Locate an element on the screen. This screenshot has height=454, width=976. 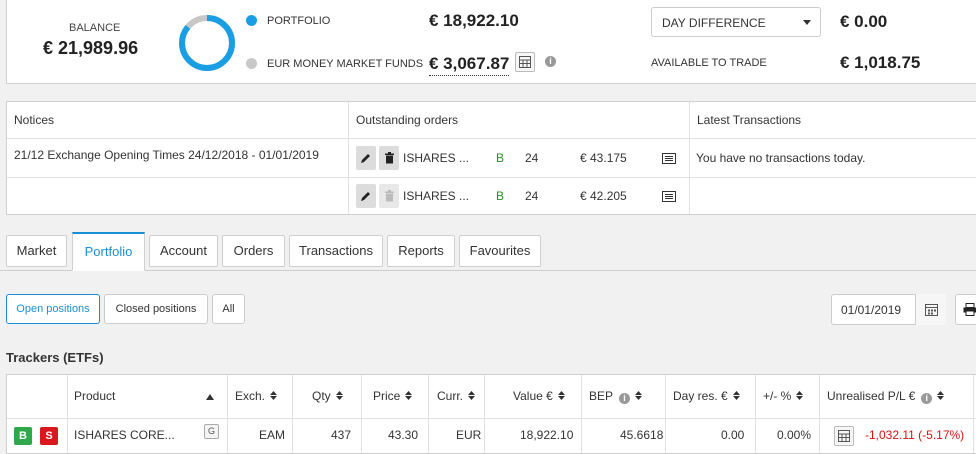
col-qty: Qty is located at coordinates (327, 396).